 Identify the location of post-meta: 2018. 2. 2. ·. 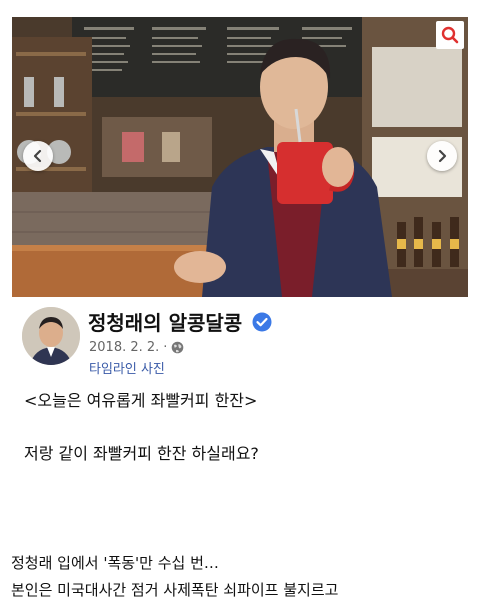
(136, 347).